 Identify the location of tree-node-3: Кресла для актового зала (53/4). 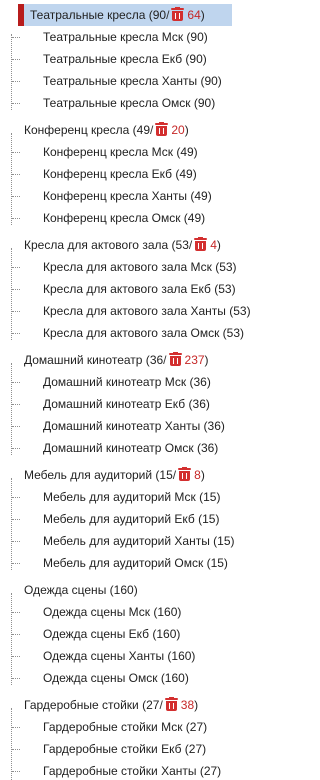
(122, 245).